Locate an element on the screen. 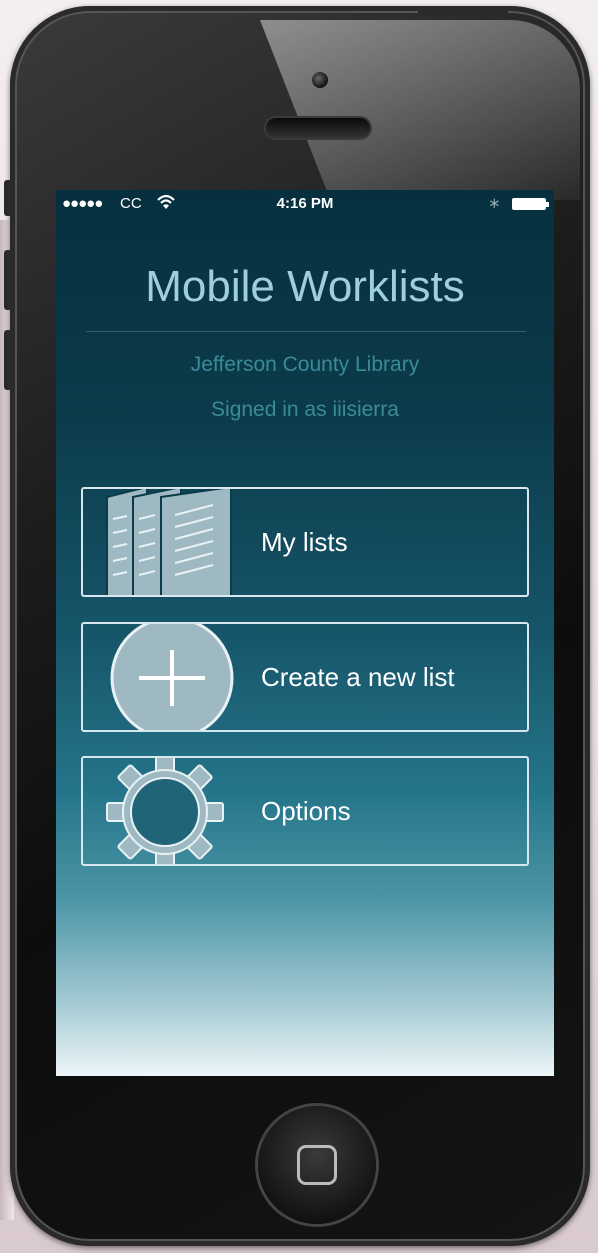  documents-icon is located at coordinates (163, 542).